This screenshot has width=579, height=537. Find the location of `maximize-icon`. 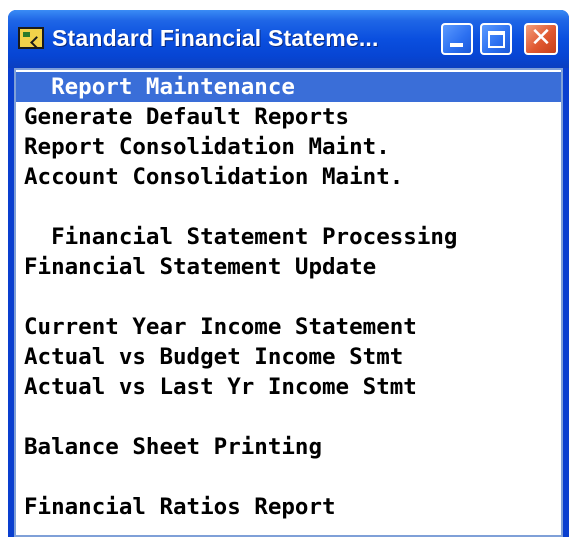

maximize-icon is located at coordinates (496, 39).